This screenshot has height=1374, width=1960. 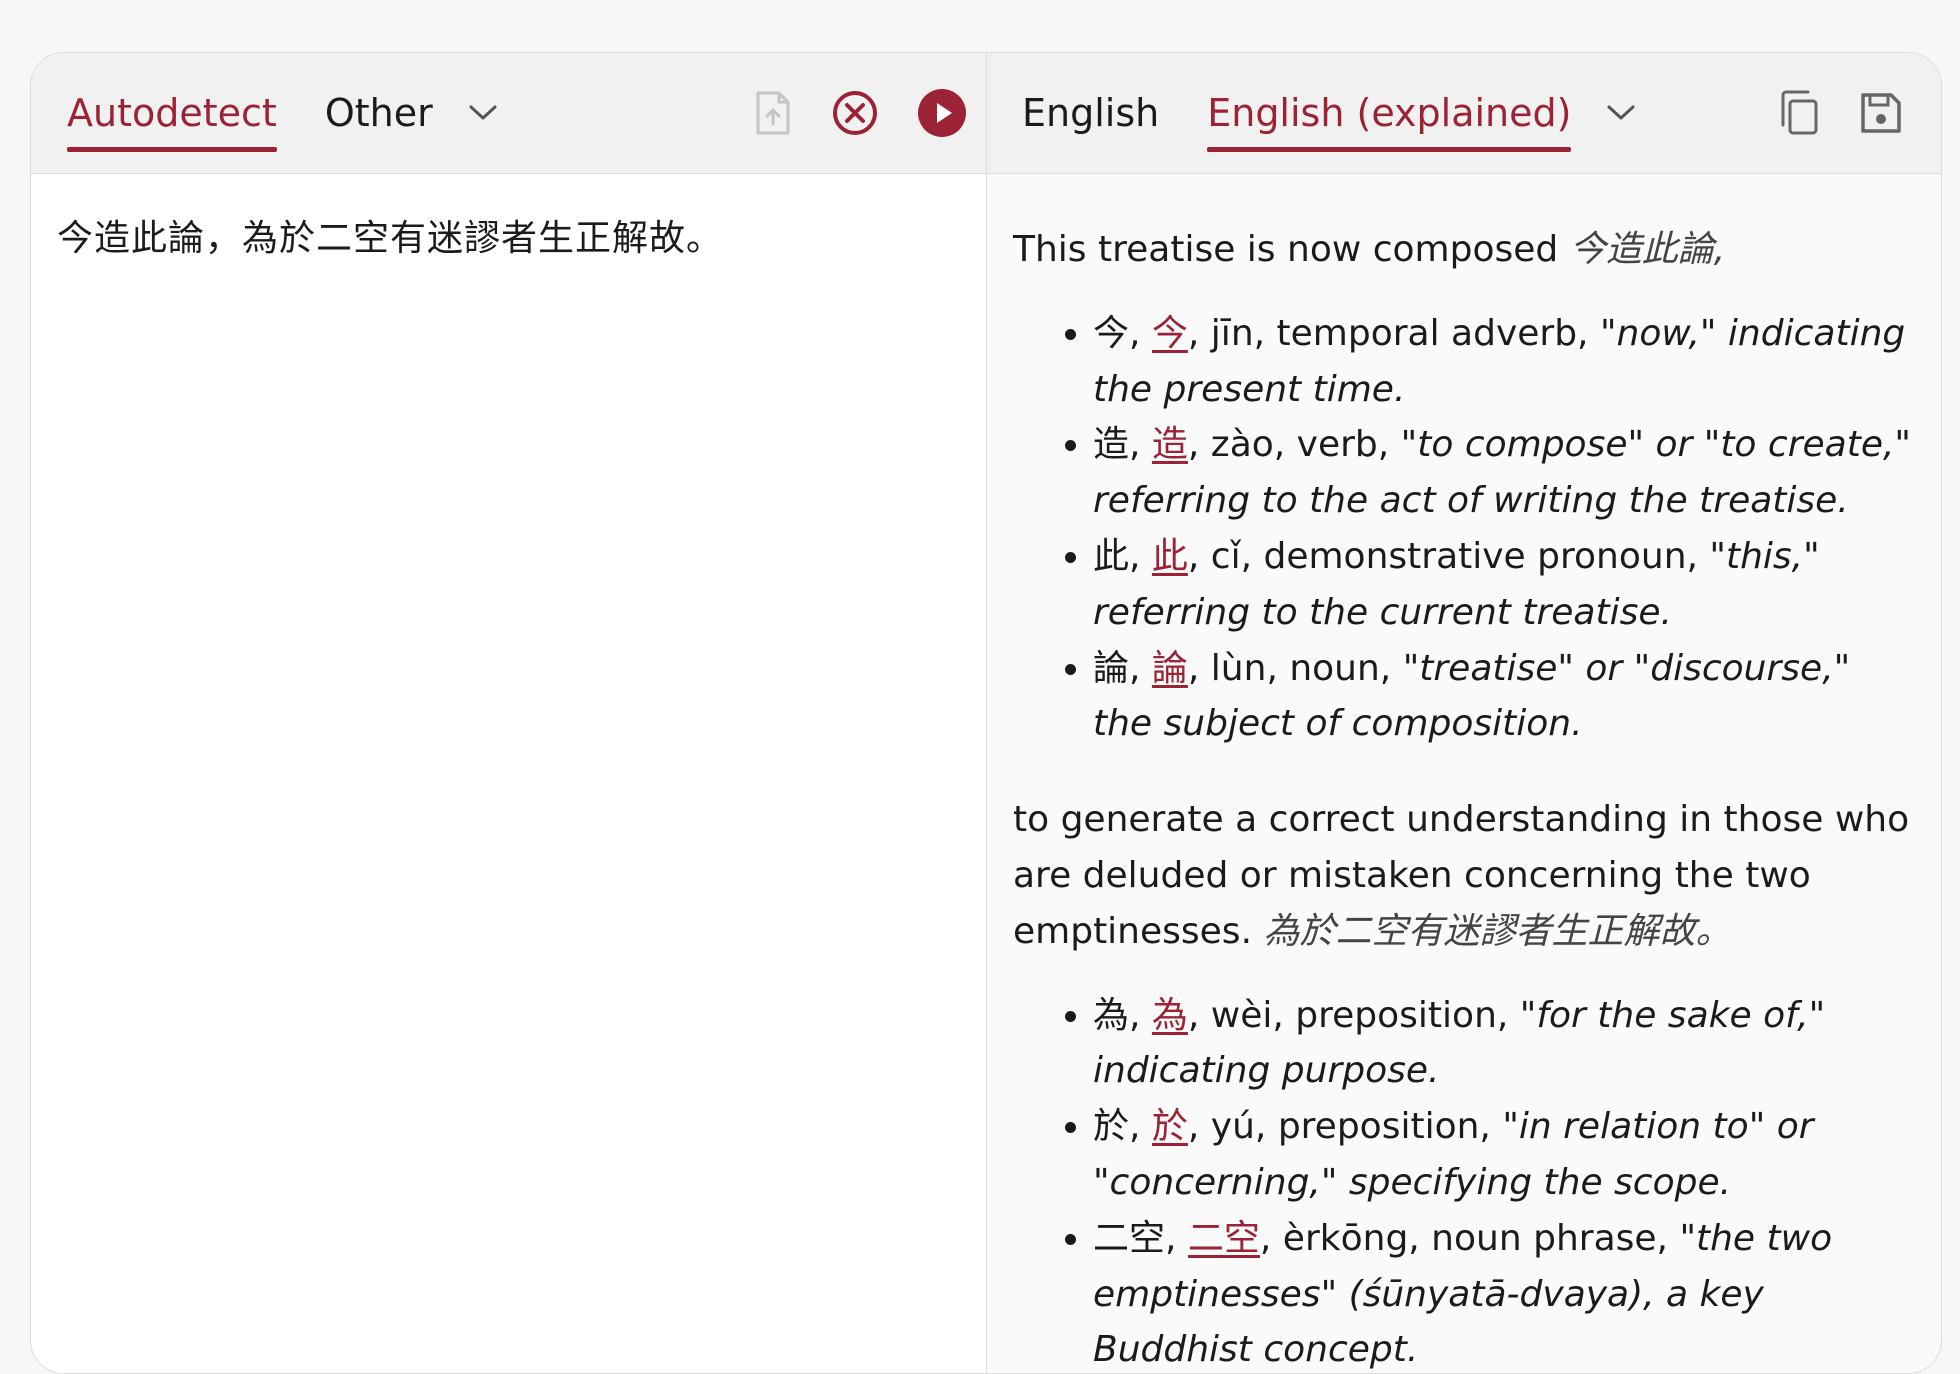 I want to click on source-toolbar: Autodetect Other, so click(x=508, y=113).